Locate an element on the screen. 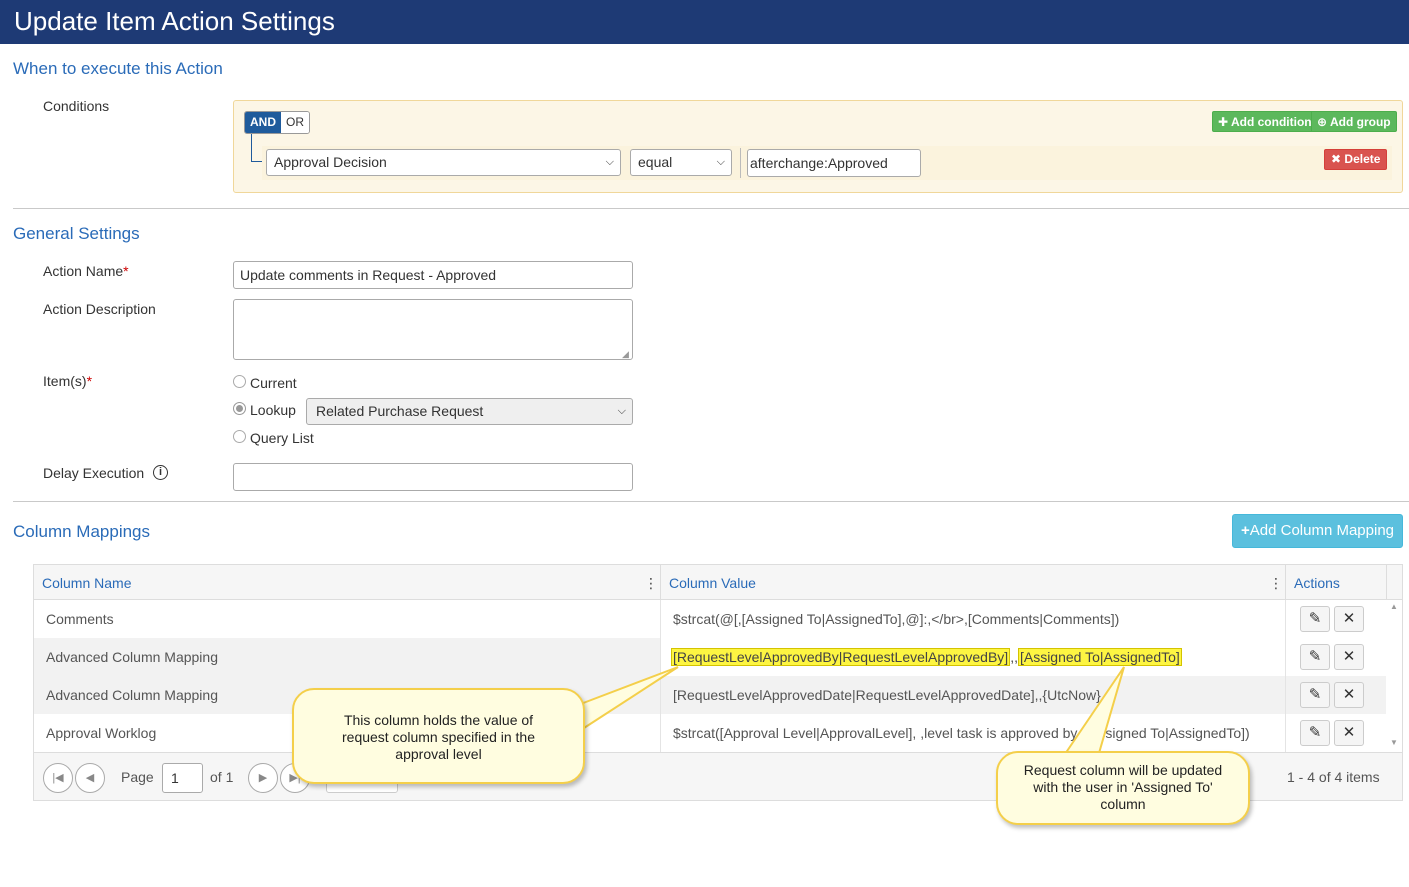  radio-current-label: Current is located at coordinates (273, 383).